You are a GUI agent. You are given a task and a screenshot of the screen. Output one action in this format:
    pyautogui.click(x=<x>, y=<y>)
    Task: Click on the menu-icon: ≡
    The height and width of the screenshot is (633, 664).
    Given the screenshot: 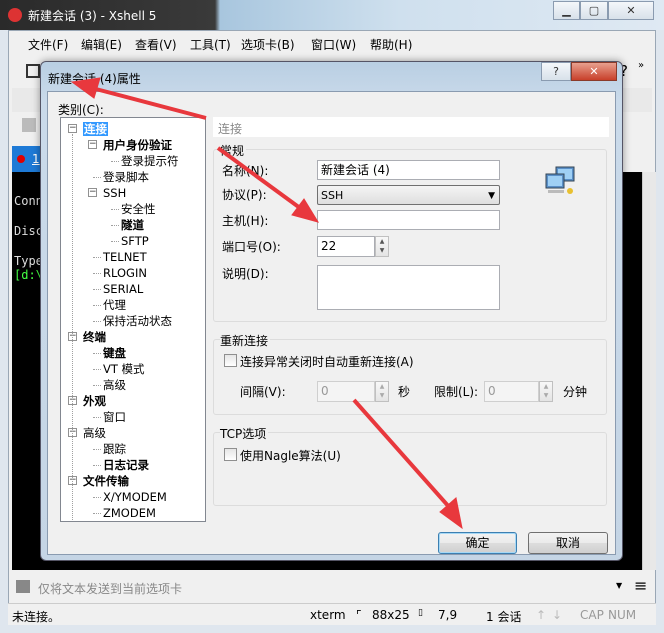 What is the action you would take?
    pyautogui.click(x=640, y=585)
    